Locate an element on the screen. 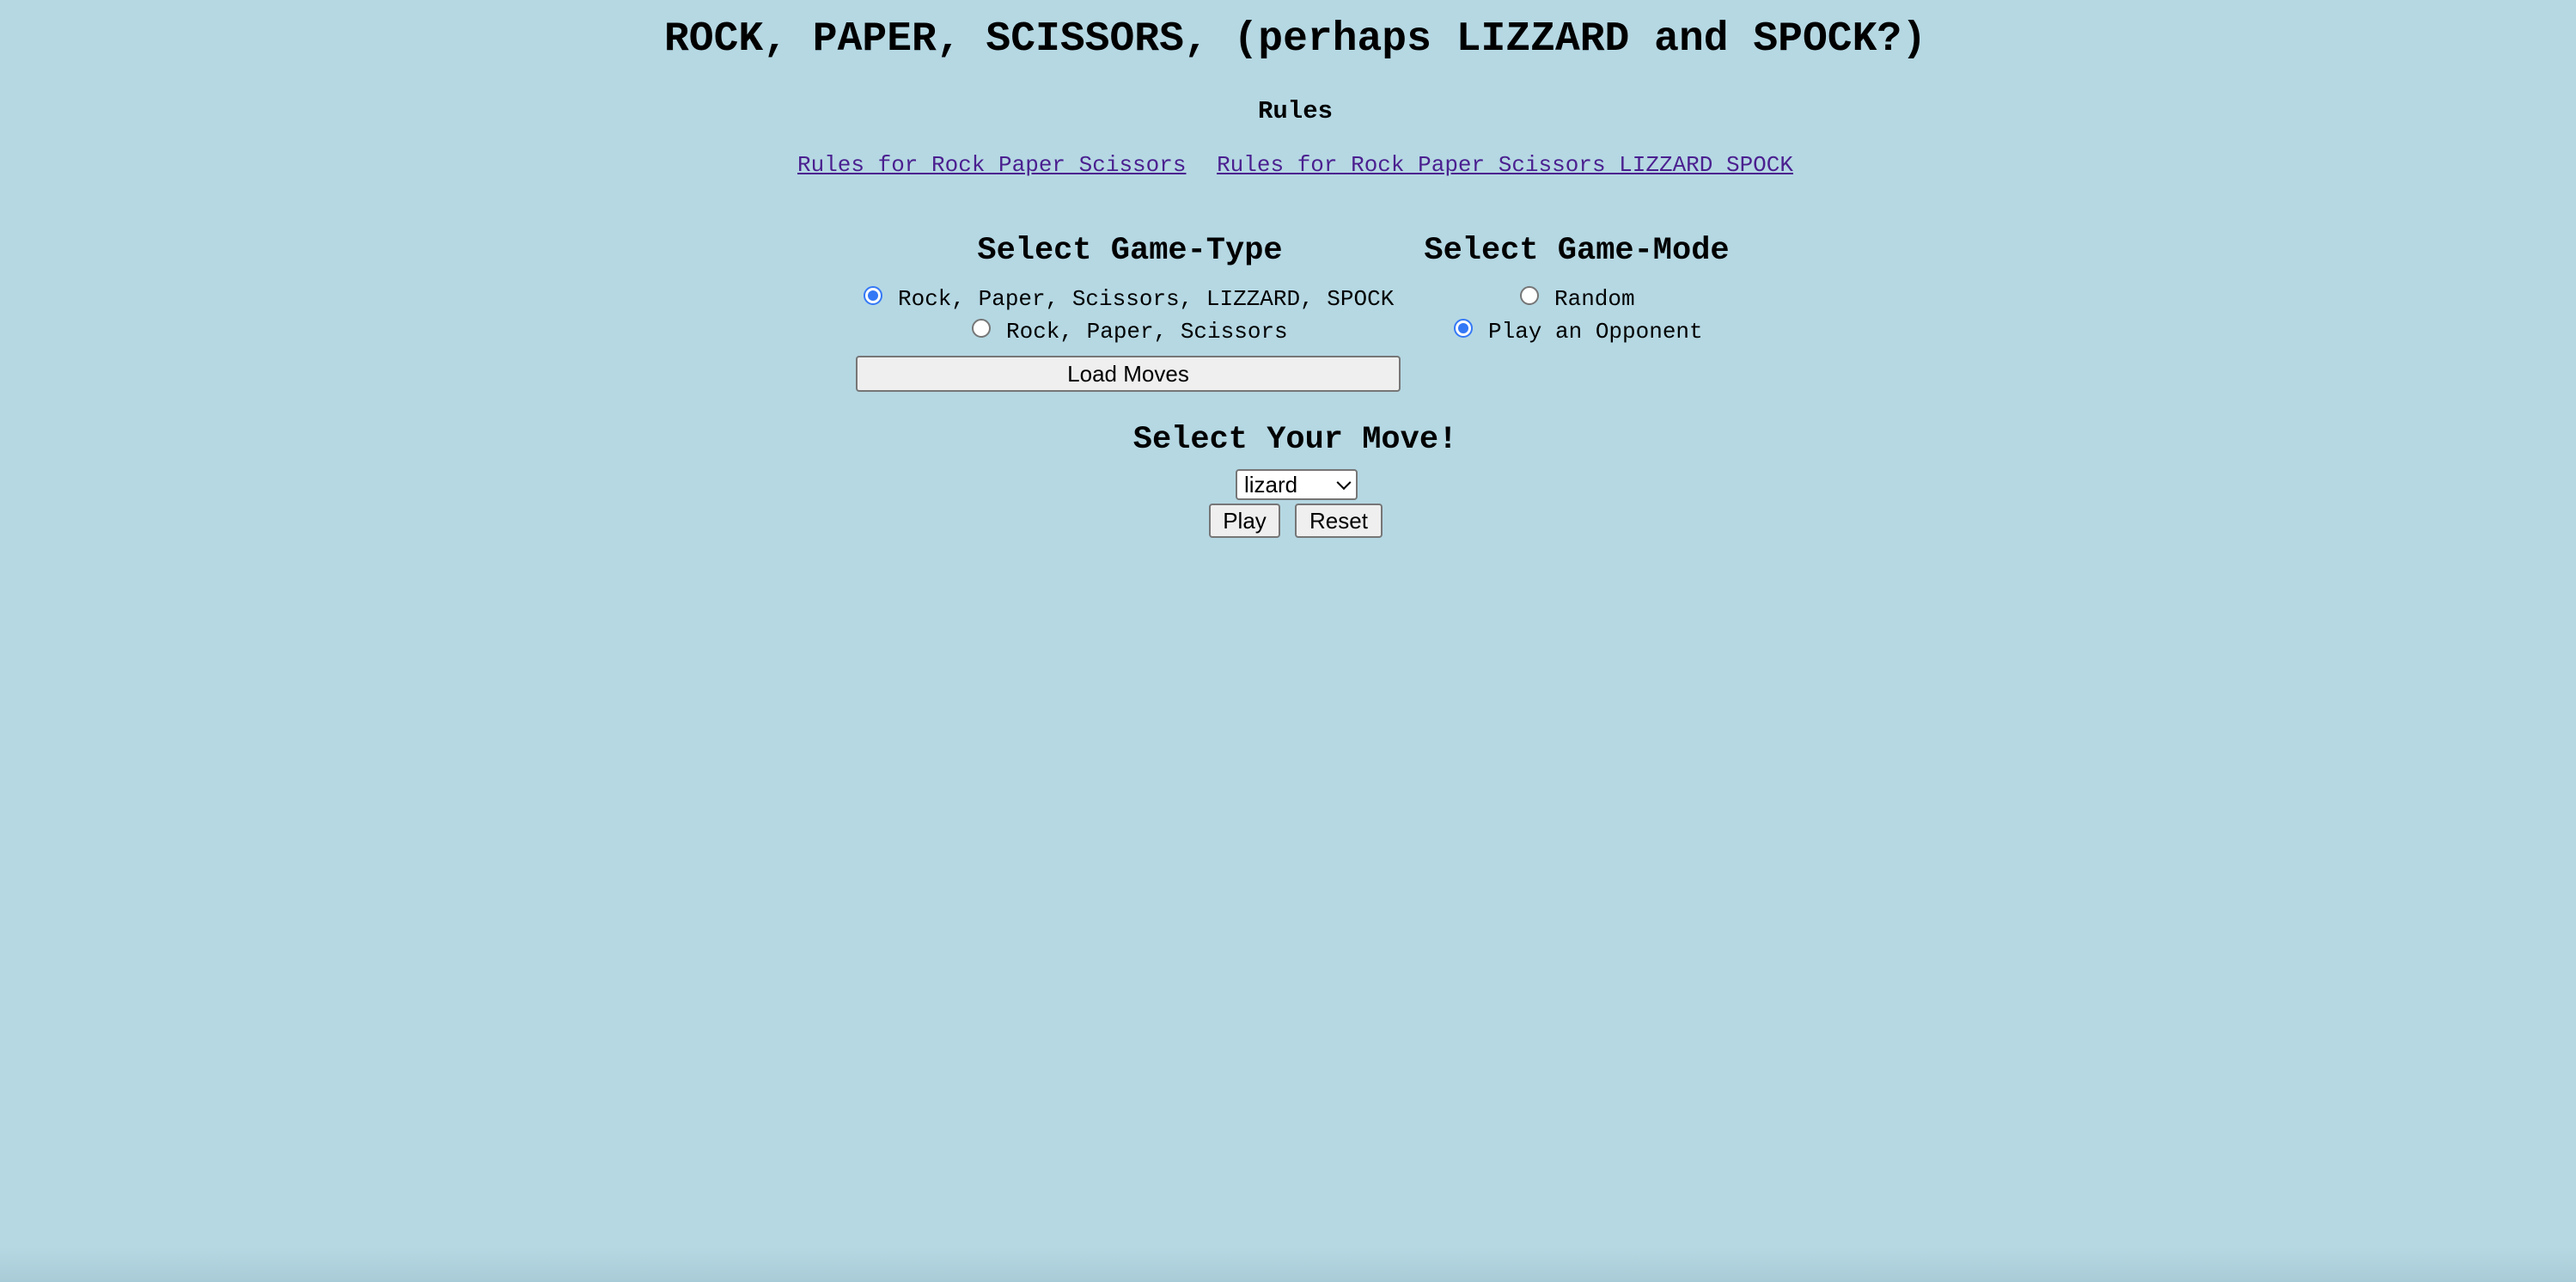 Image resolution: width=2576 pixels, height=1282 pixels. game-type-heading: Select Game-Type is located at coordinates (1130, 251).